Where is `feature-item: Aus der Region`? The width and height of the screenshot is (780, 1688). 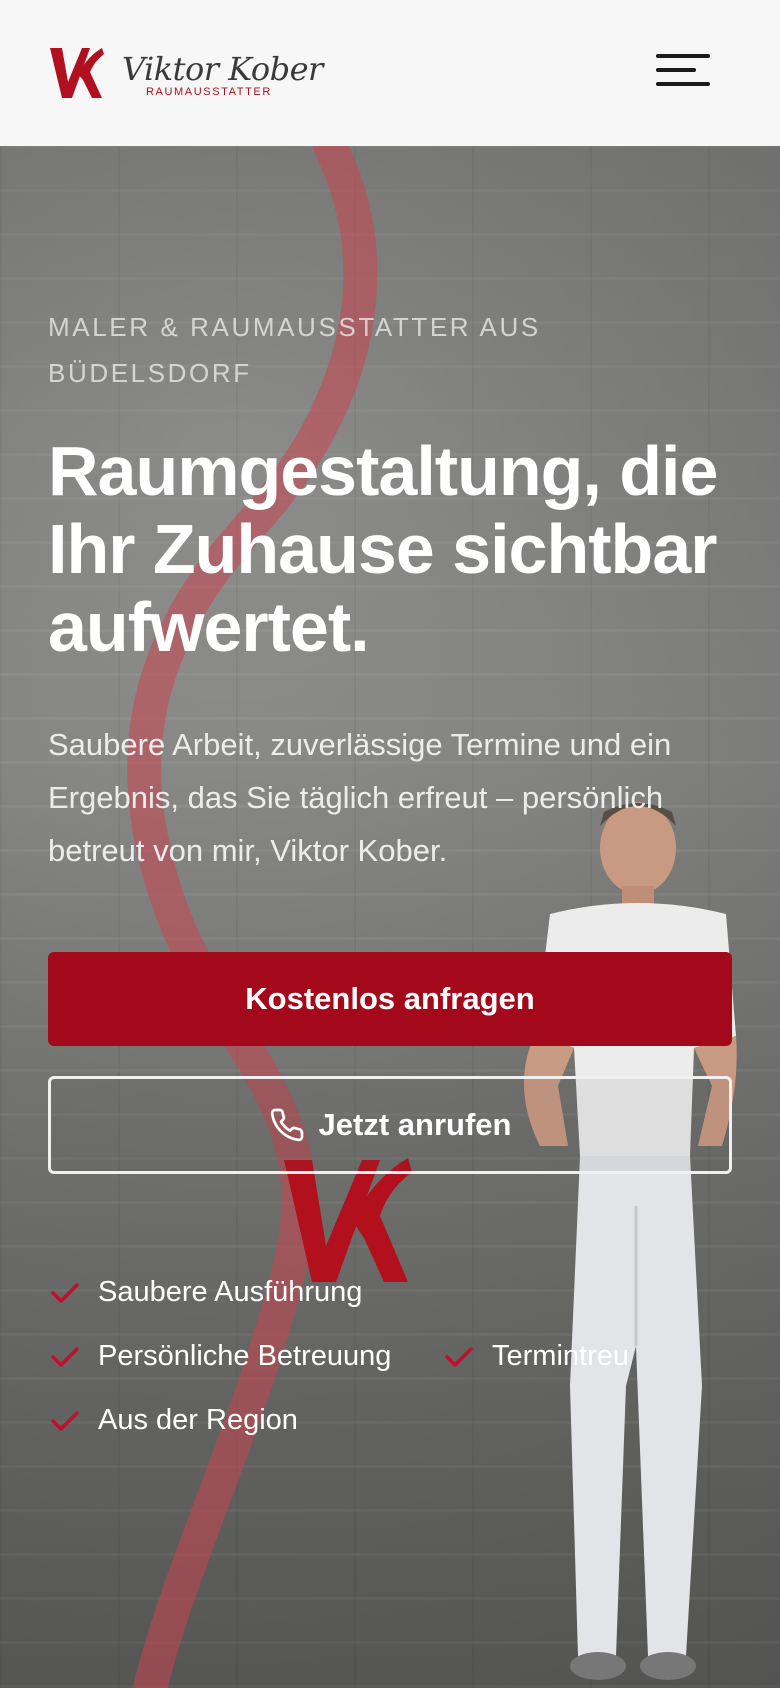 feature-item: Aus der Region is located at coordinates (174, 1420).